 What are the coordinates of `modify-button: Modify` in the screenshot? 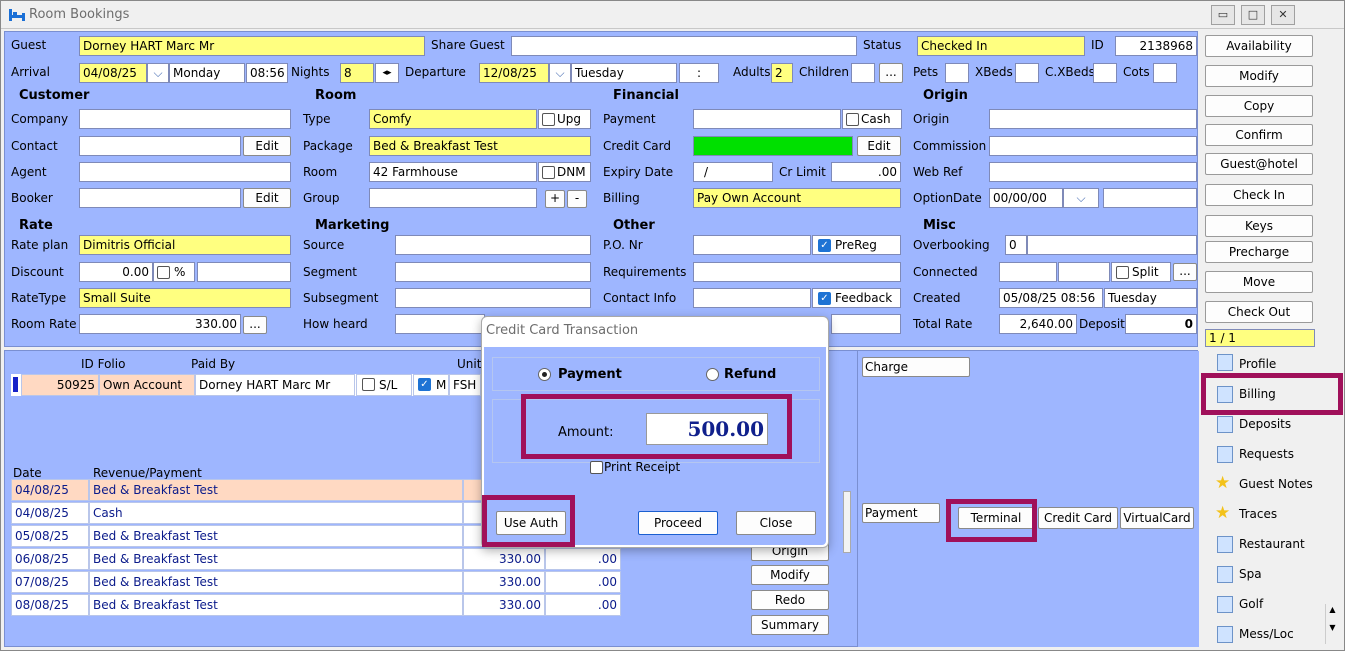 It's located at (1259, 76).